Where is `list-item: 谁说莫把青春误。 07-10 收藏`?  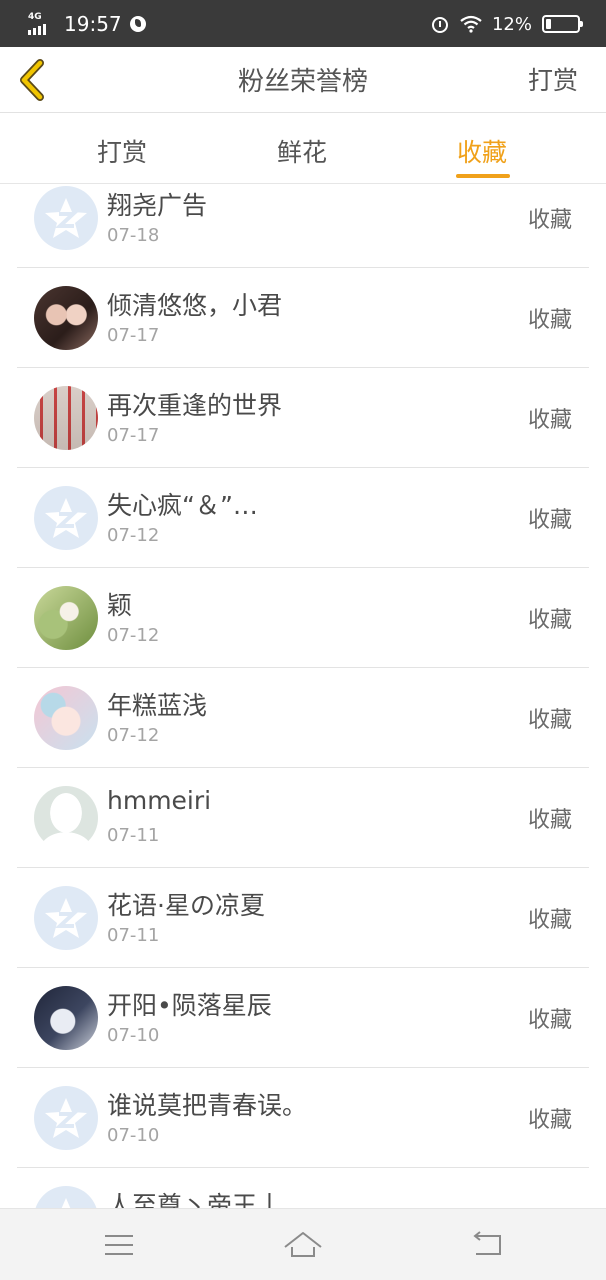 list-item: 谁说莫把青春误。 07-10 收藏 is located at coordinates (303, 1118).